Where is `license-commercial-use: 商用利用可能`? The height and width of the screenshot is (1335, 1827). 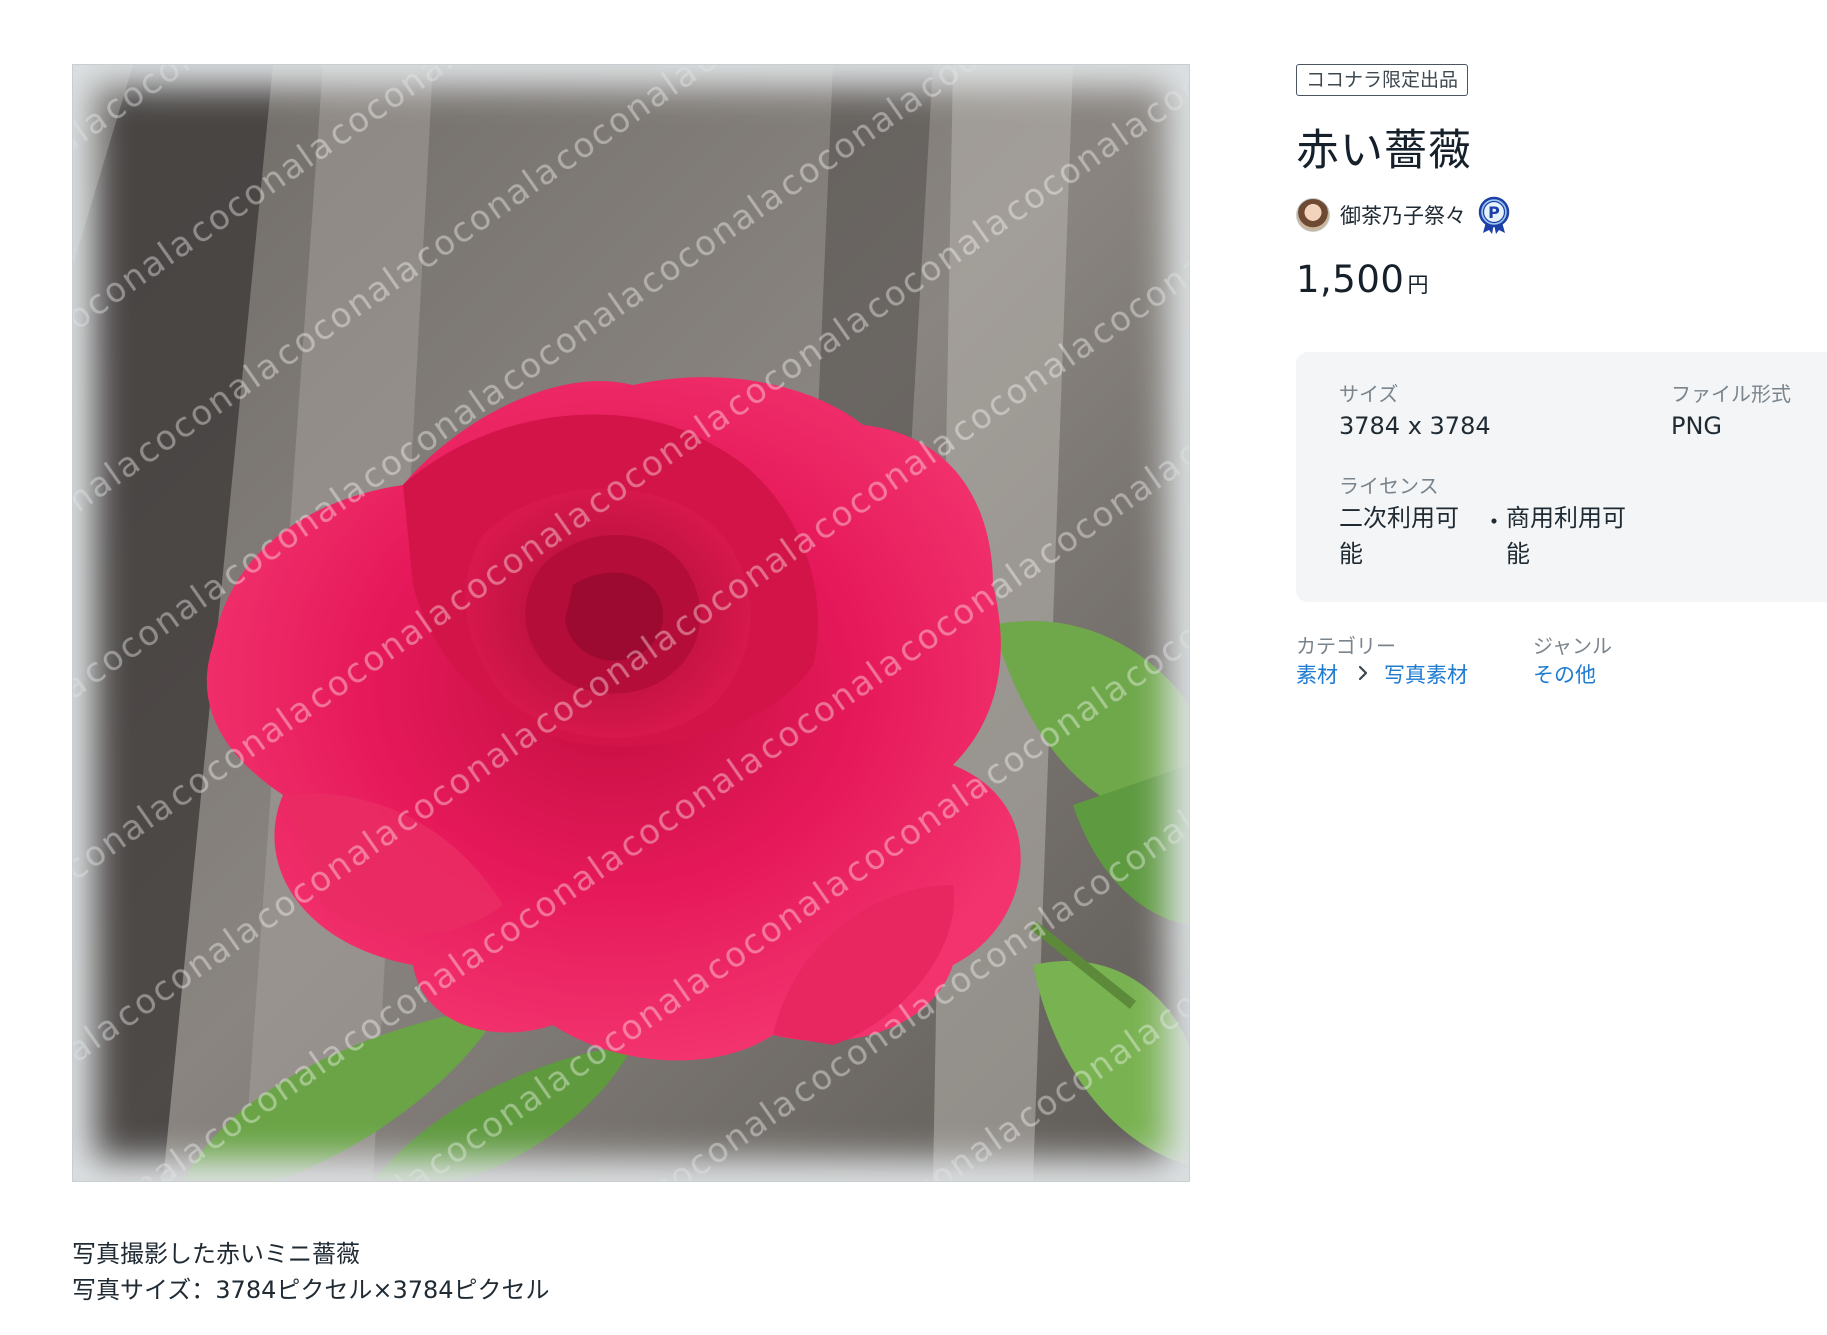
license-commercial-use: 商用利用可能 is located at coordinates (1566, 536).